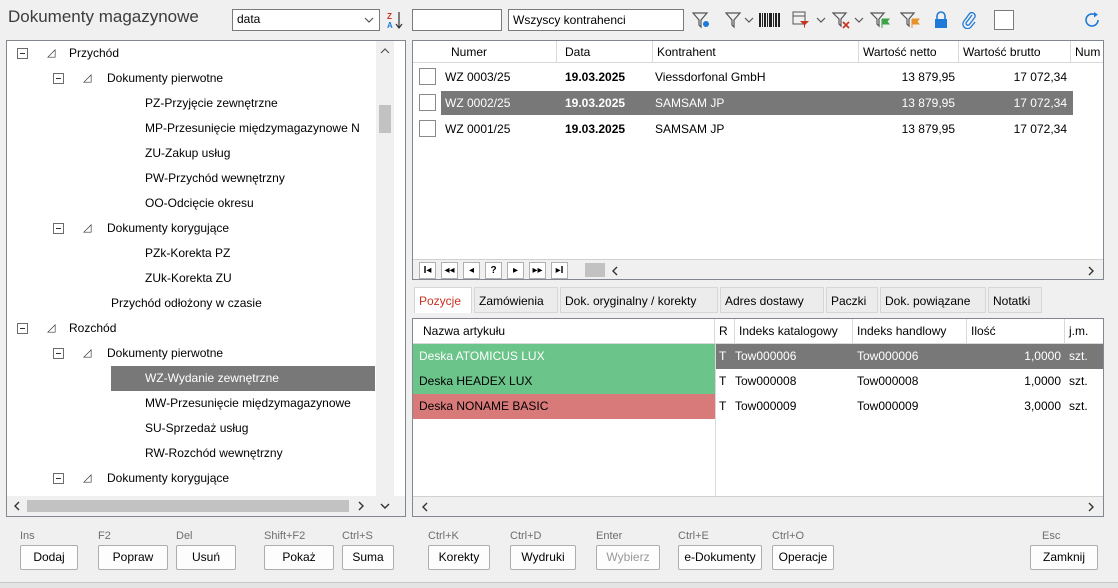  Describe the element at coordinates (910, 20) in the screenshot. I see `orange-flag-filter-icon` at that location.